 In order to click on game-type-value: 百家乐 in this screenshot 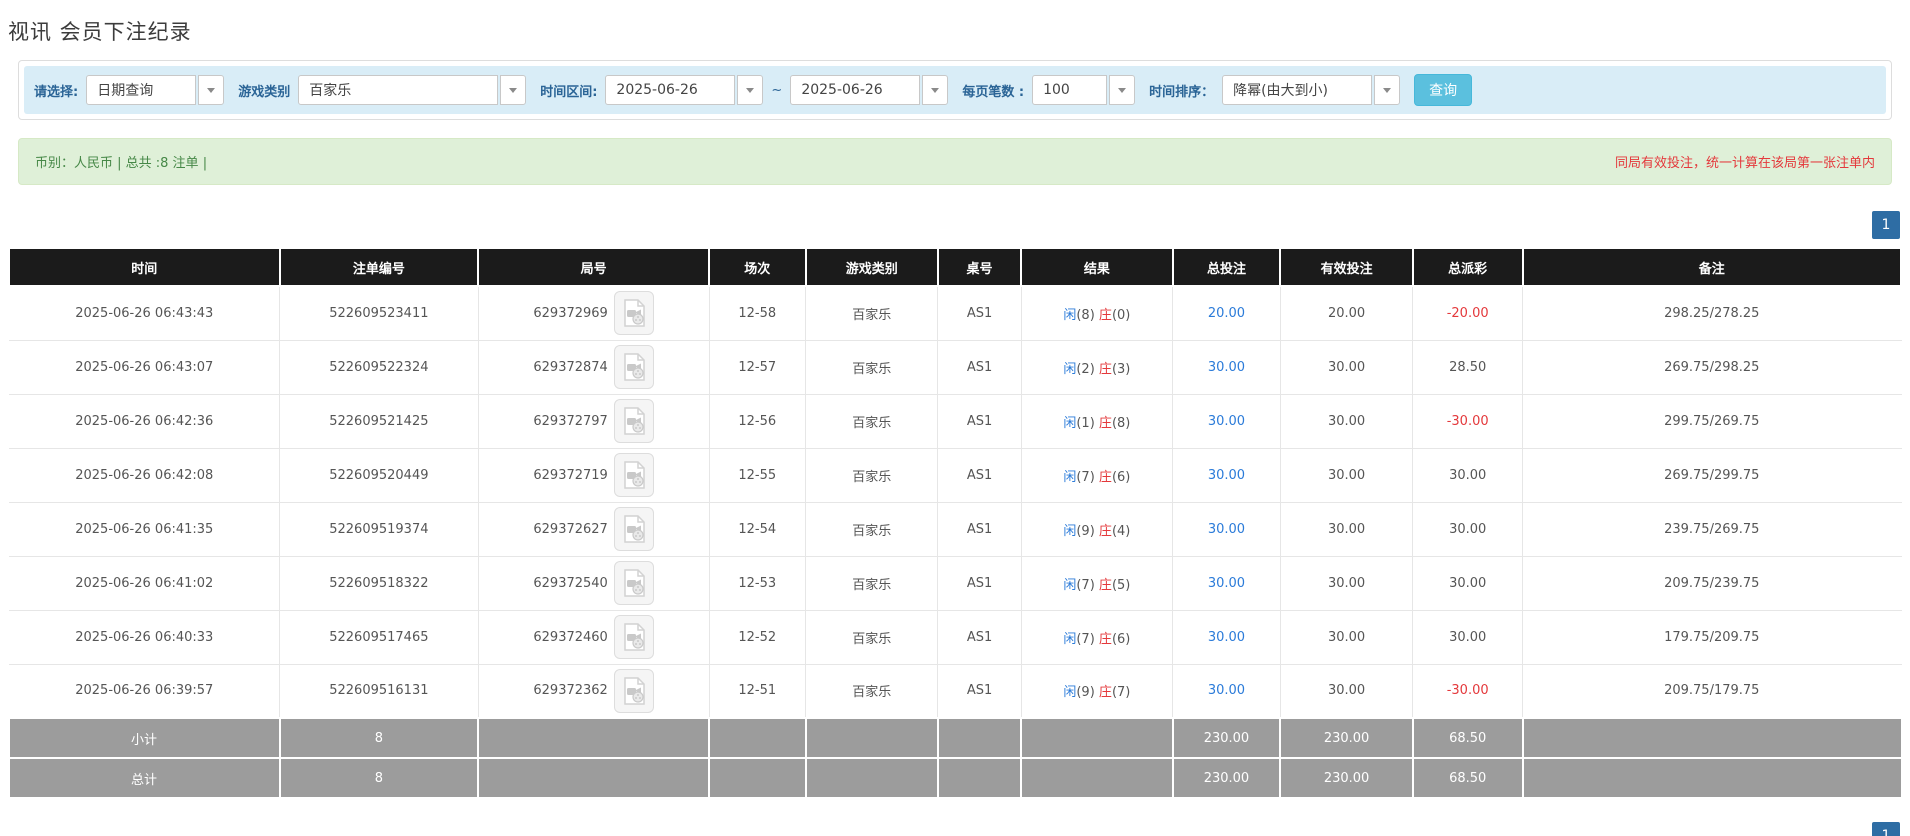, I will do `click(398, 90)`.